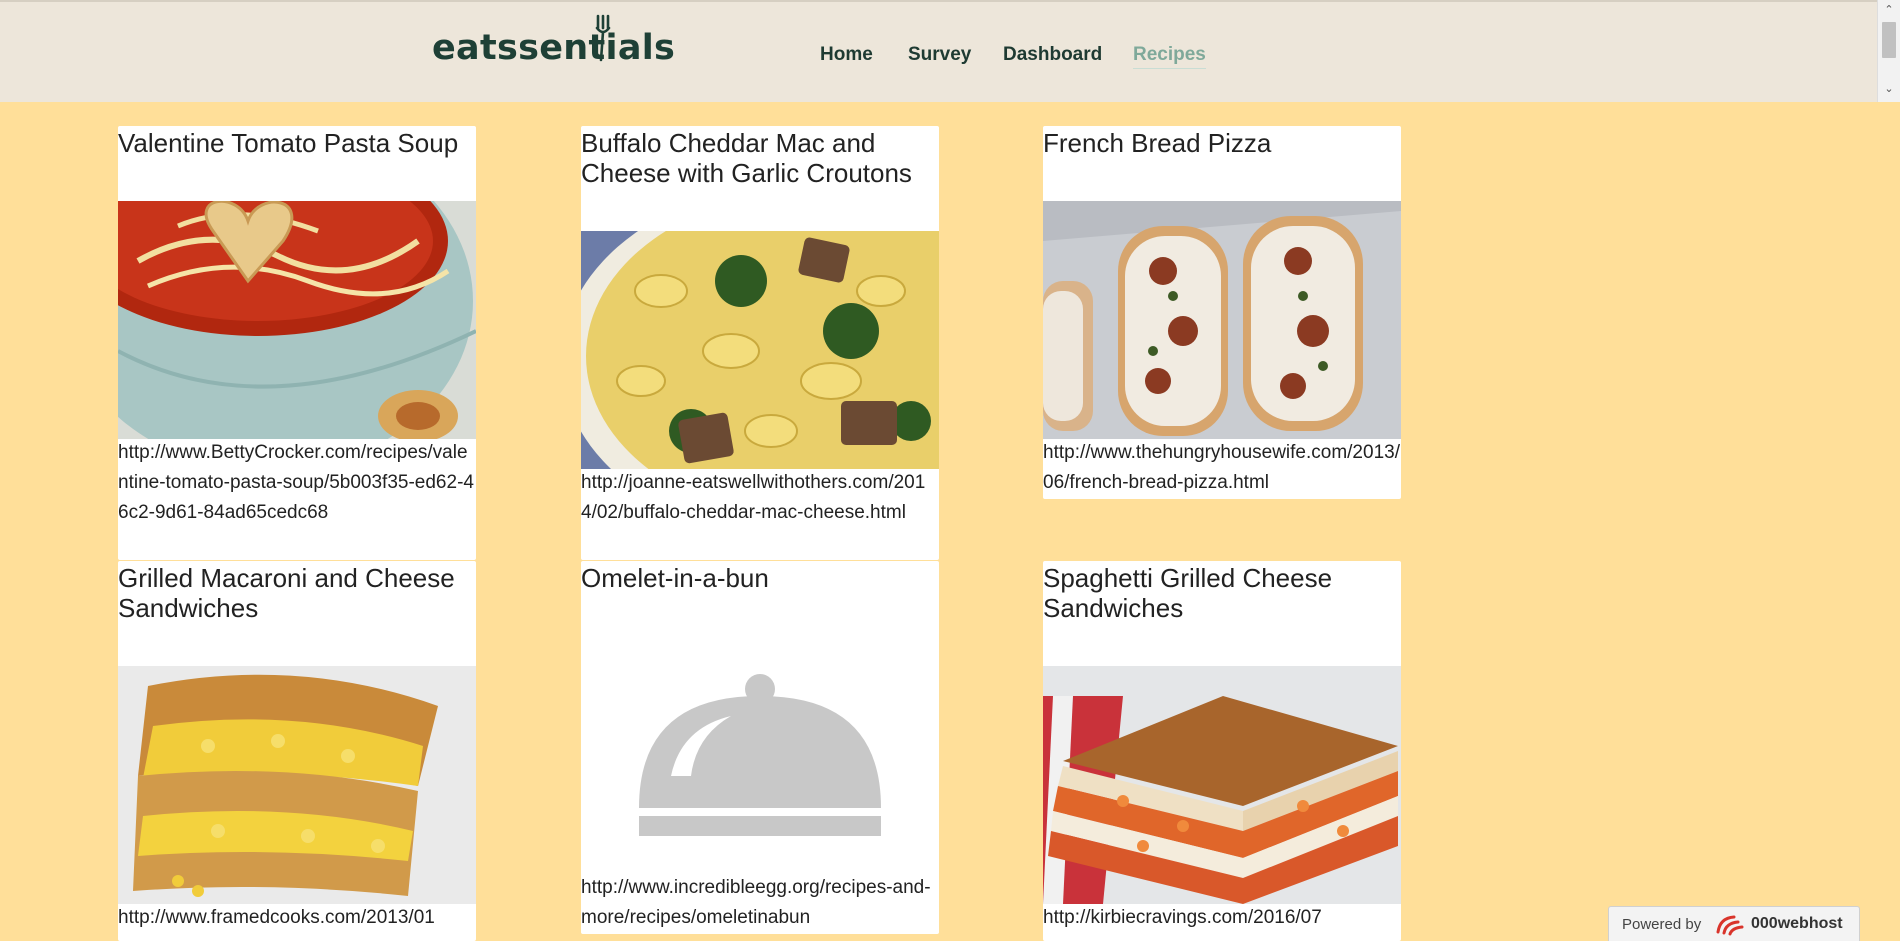 The height and width of the screenshot is (941, 1900). I want to click on nav-dashboard: Dashboard, so click(1052, 55).